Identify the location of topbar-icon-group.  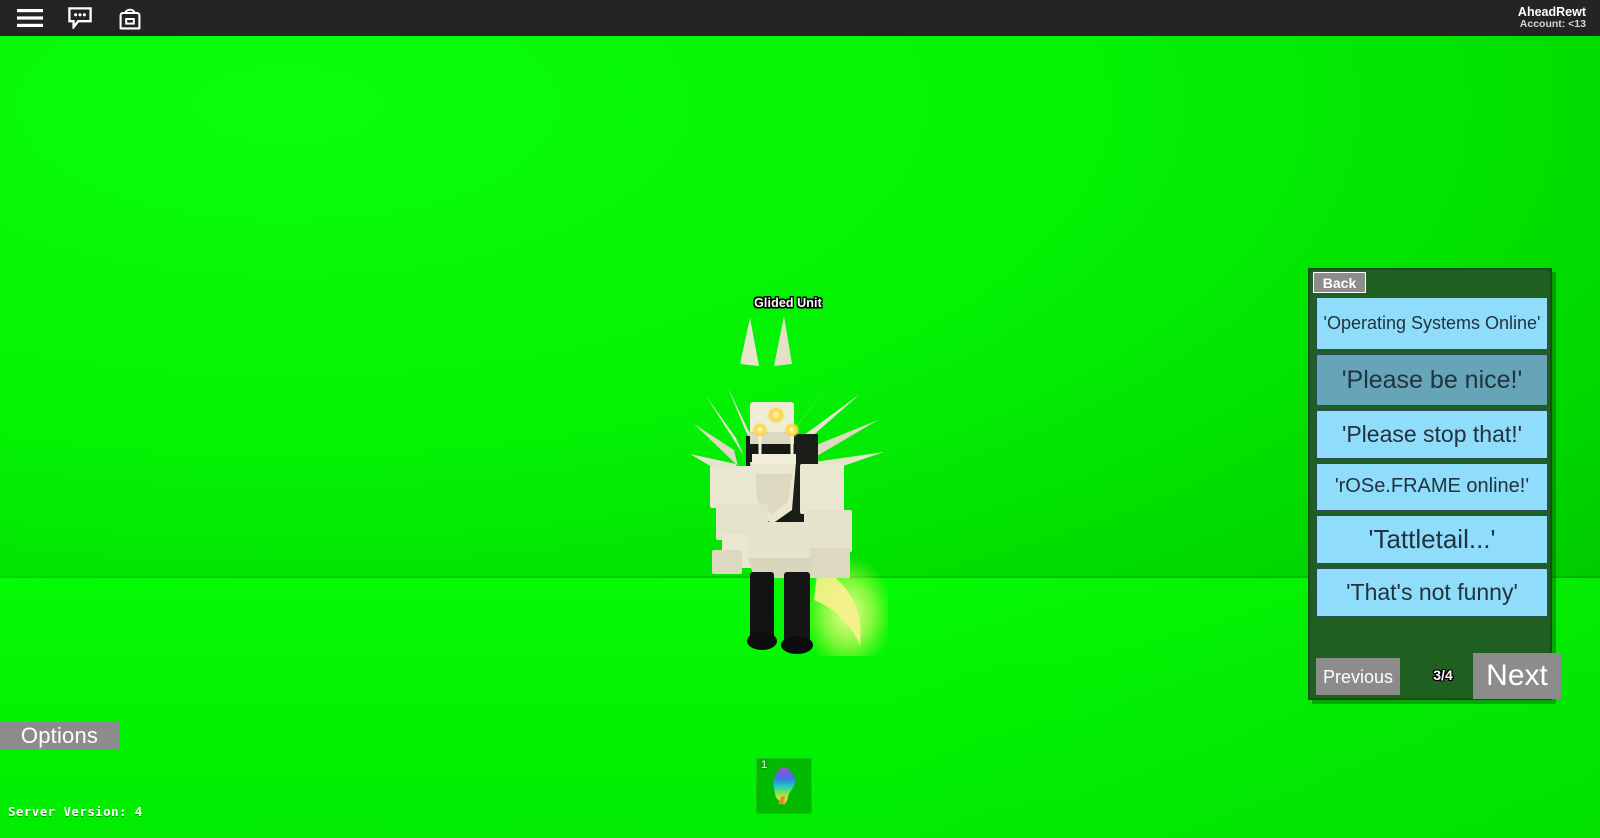
(76, 18).